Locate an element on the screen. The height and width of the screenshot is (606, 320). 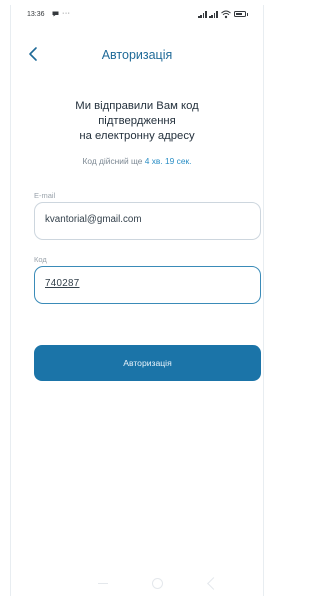
system-nav-bar is located at coordinates (137, 583).